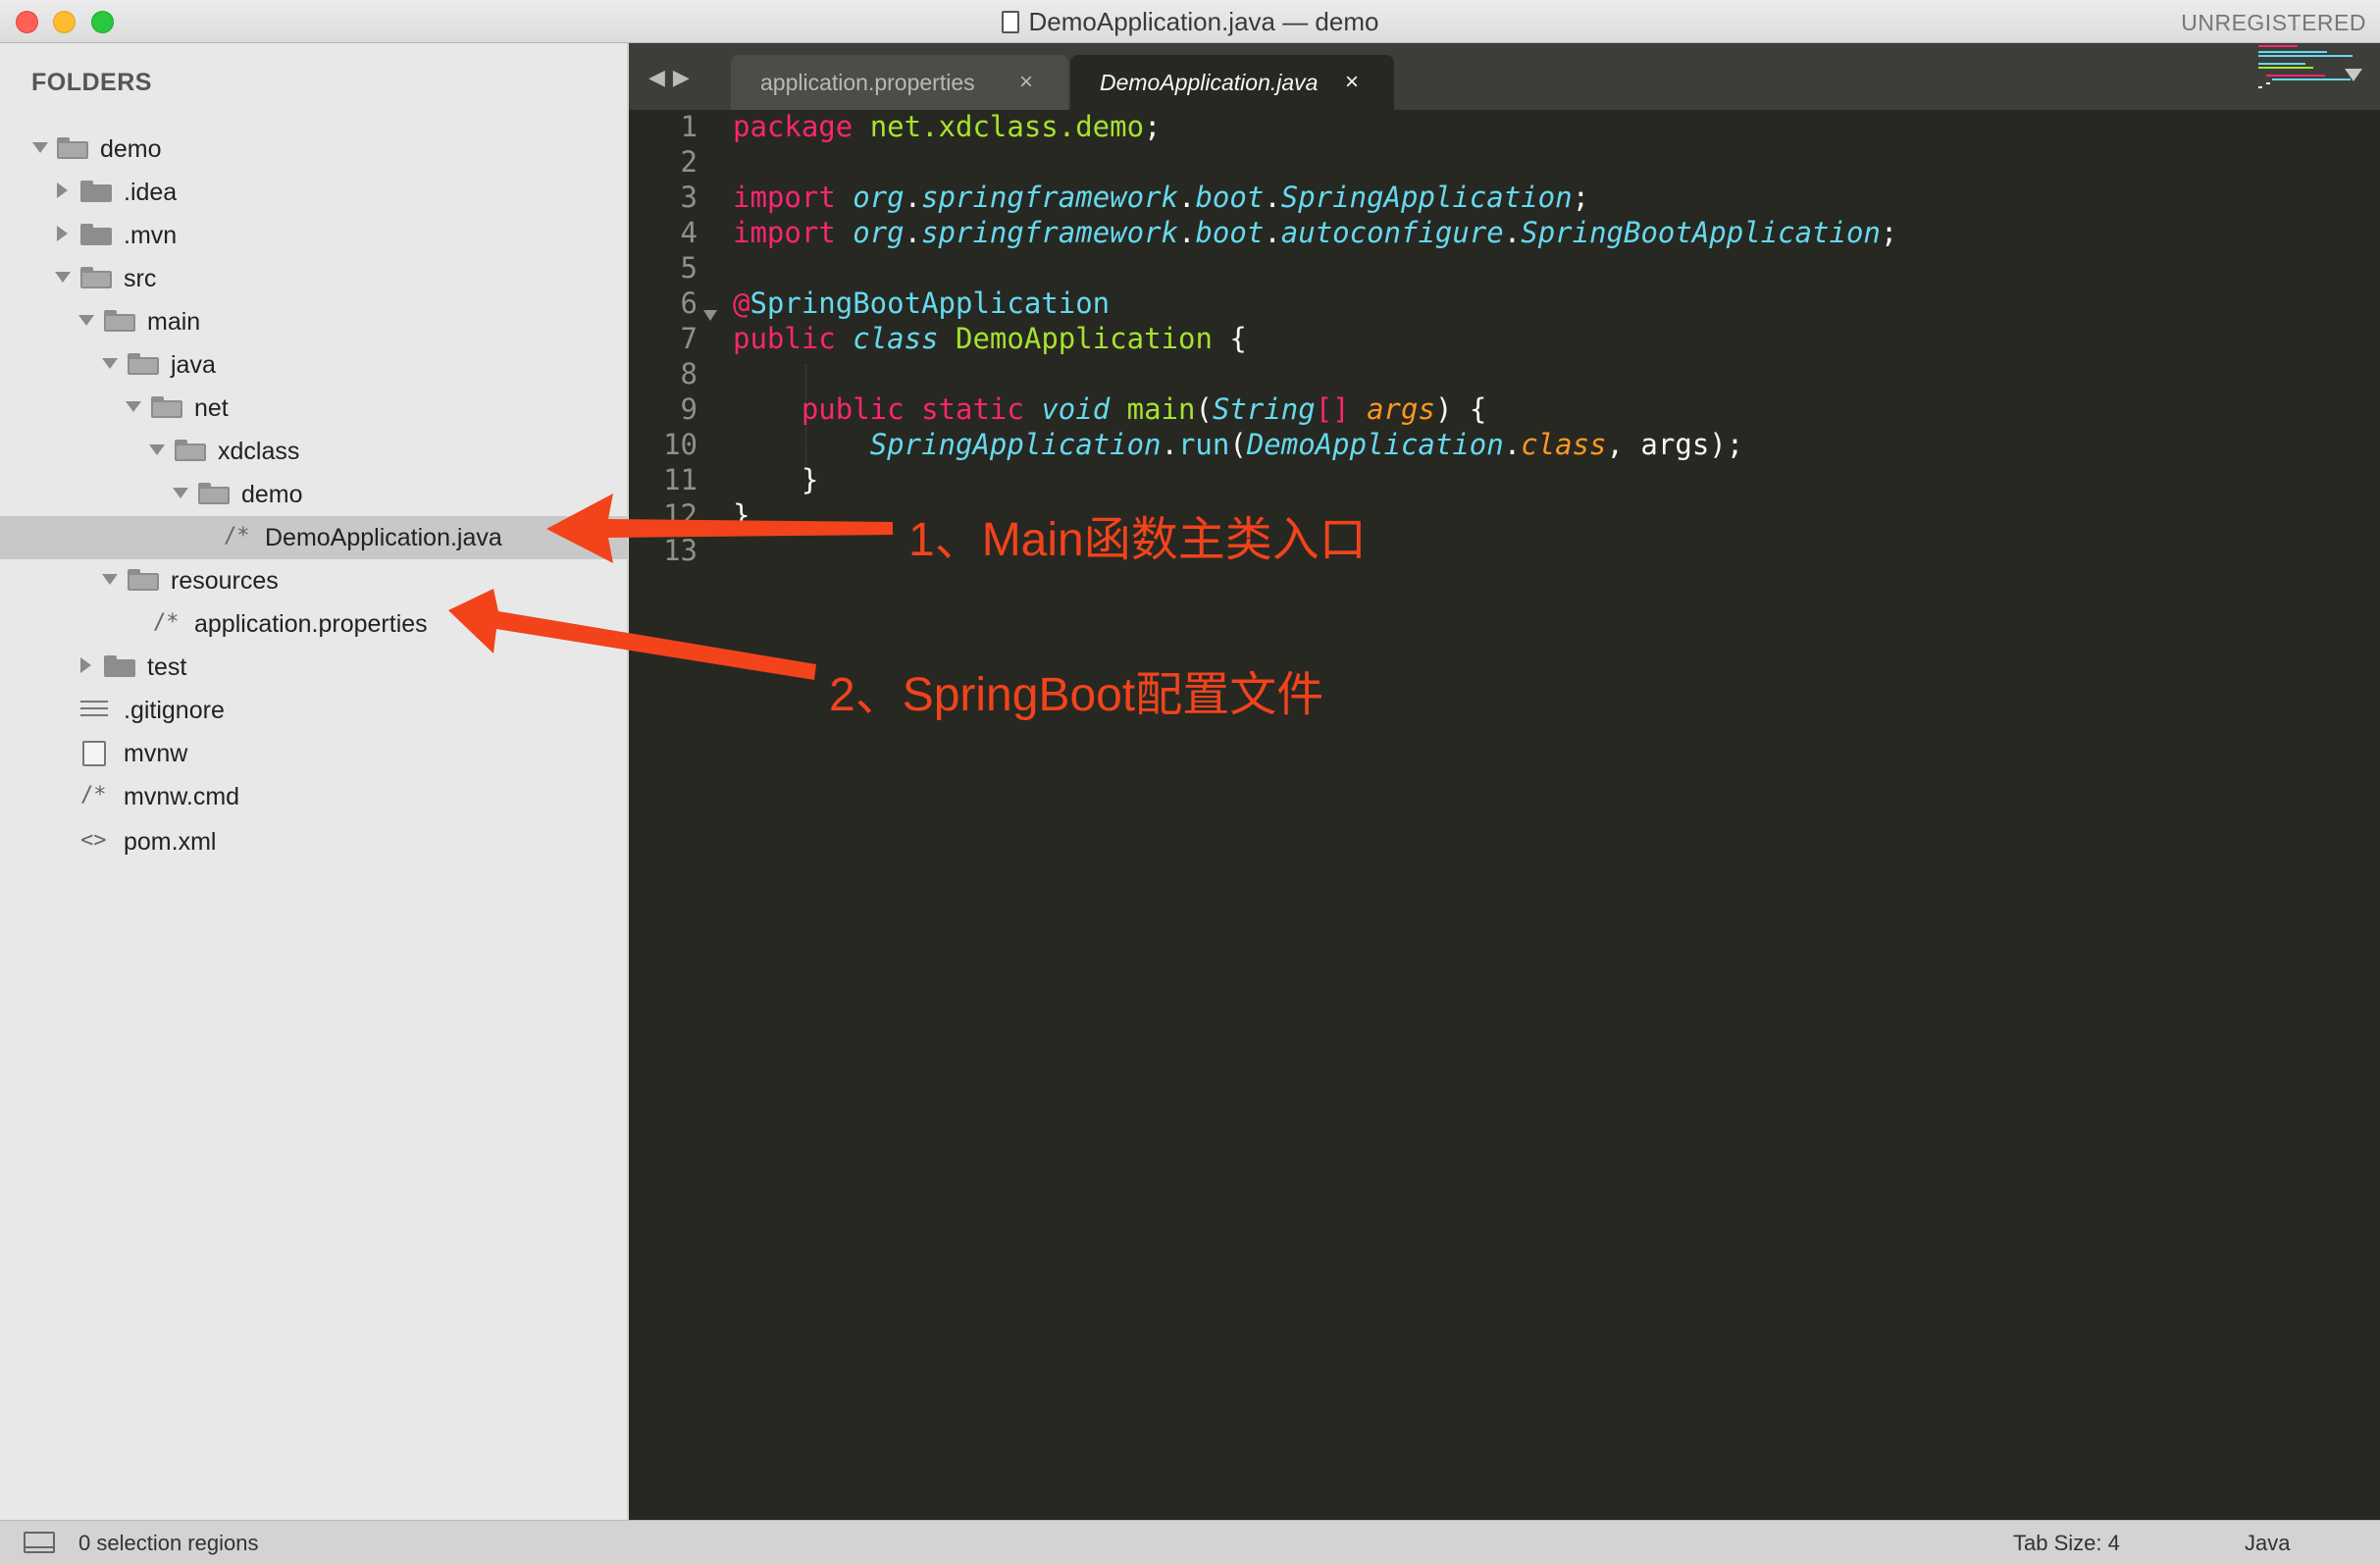 This screenshot has height=1564, width=2380. I want to click on tab-size-selector: Tab Size: 4, so click(2066, 1543).